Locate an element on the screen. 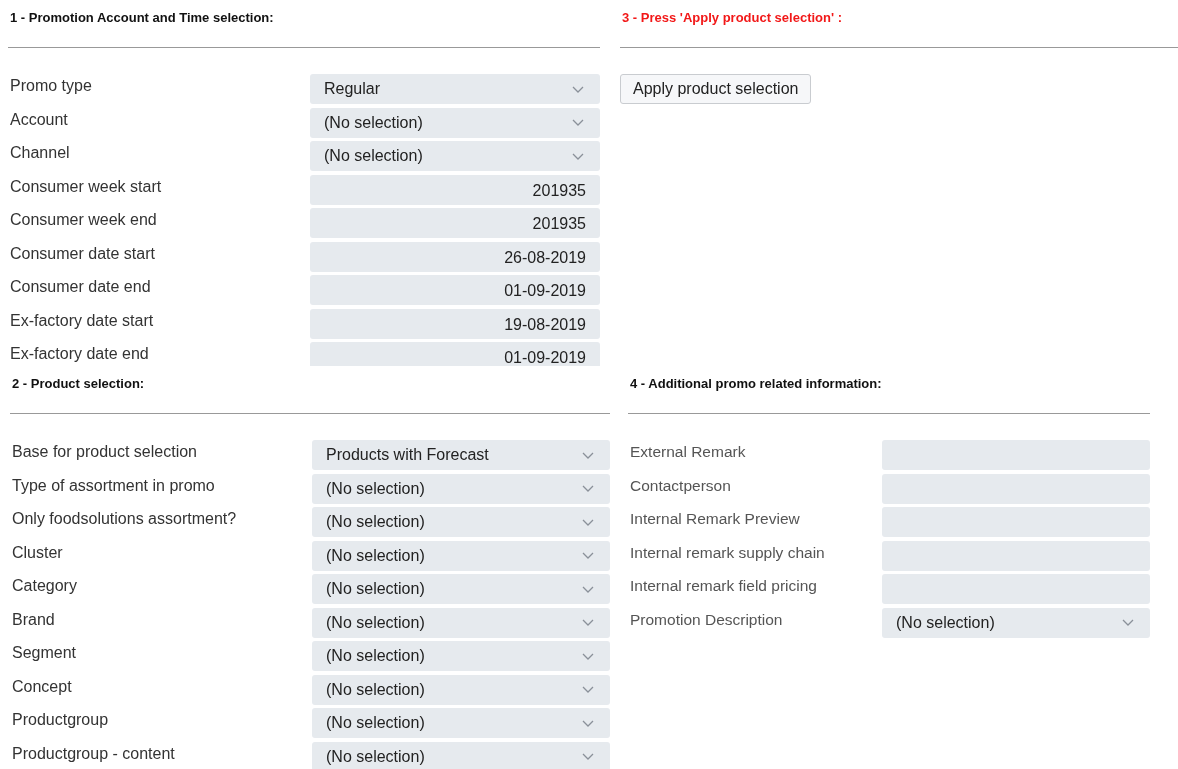  field-label: Productgroup is located at coordinates (60, 720).